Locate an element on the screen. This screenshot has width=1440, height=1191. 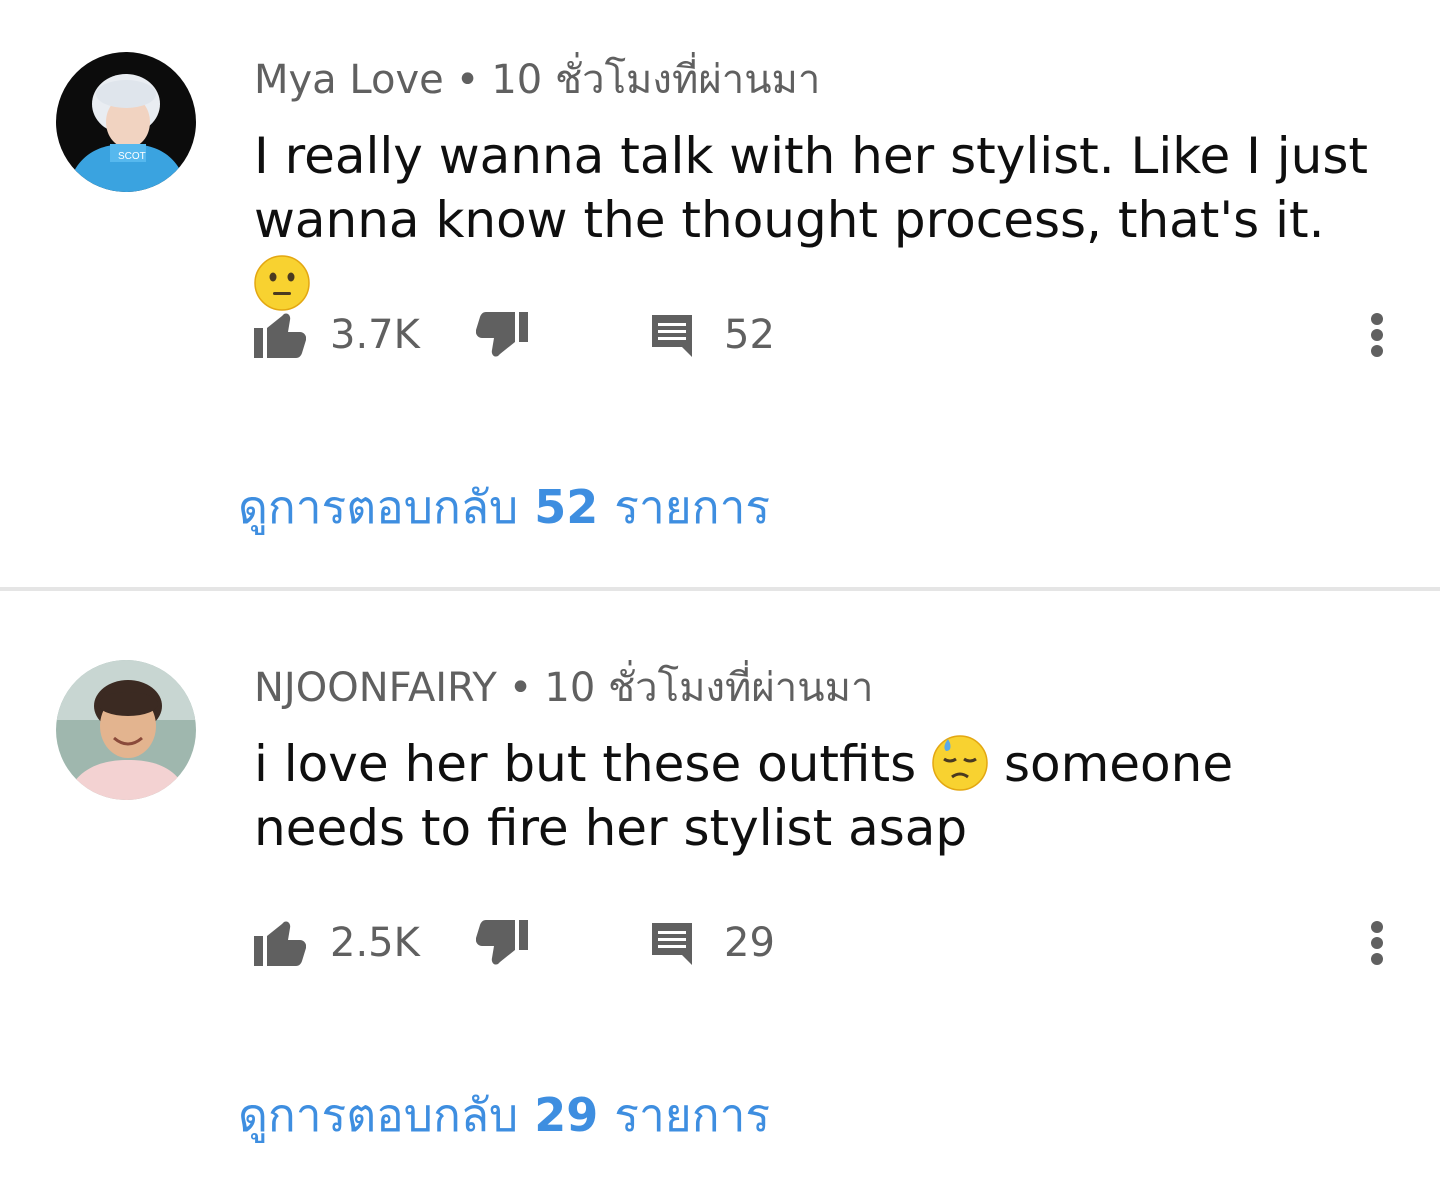
view-replies-count: 29 is located at coordinates (566, 1115).